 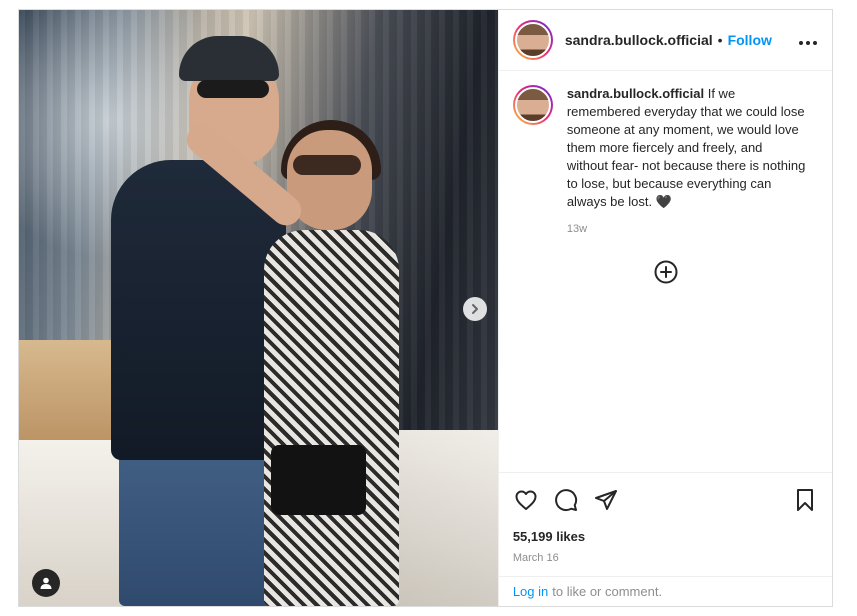 I want to click on username-link: sandra.bullock.official, so click(x=639, y=40).